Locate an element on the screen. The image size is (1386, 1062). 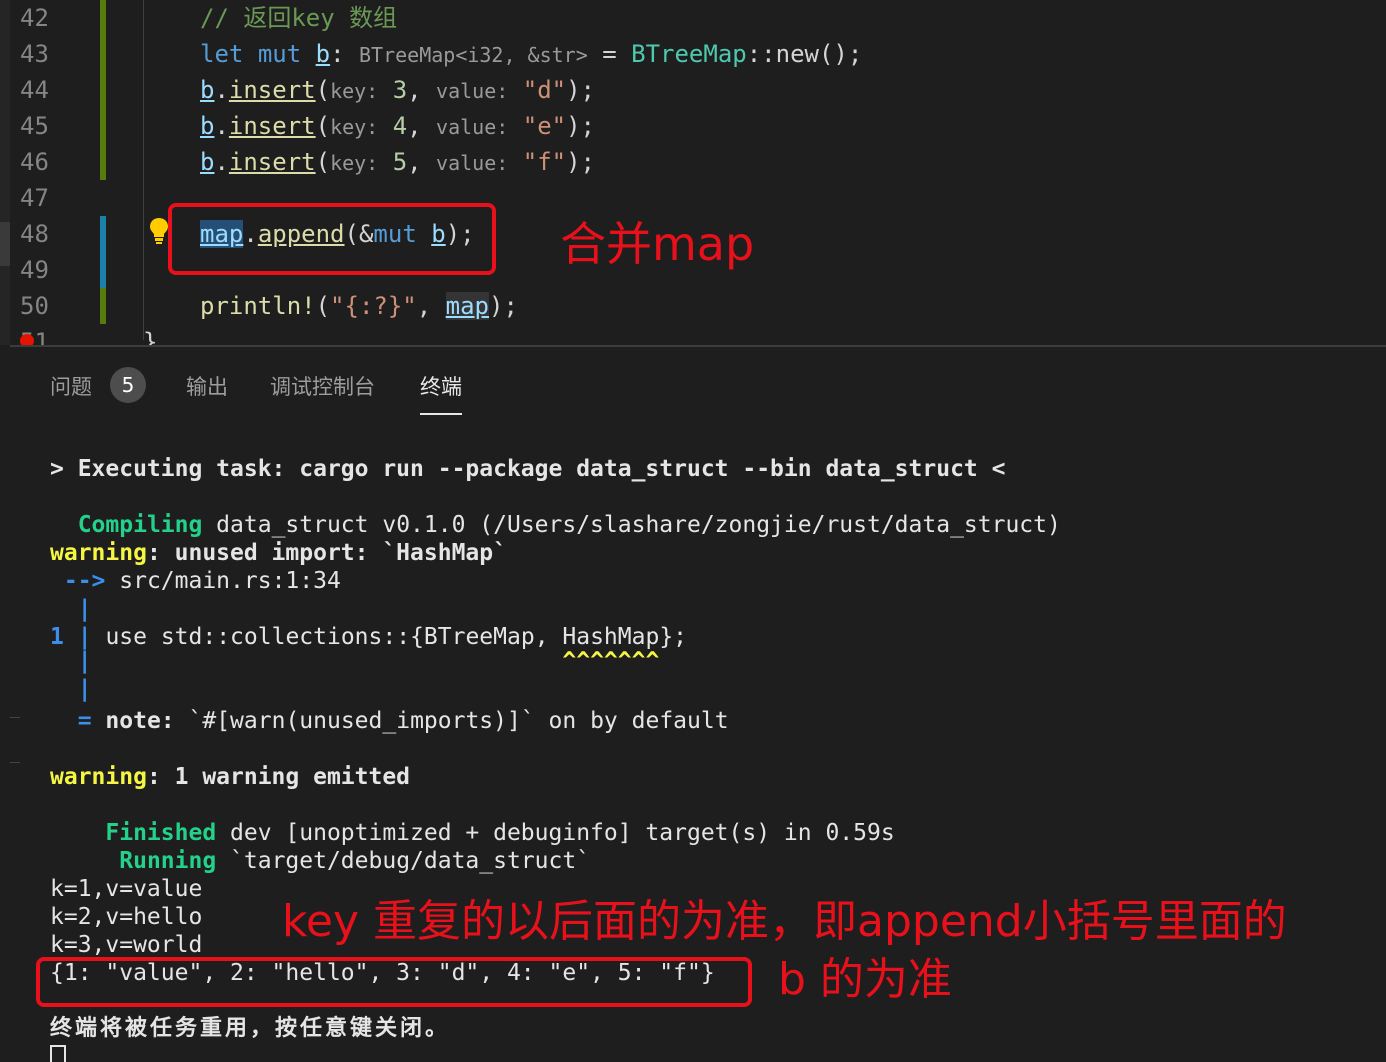
key-literal: 5 is located at coordinates (400, 162).